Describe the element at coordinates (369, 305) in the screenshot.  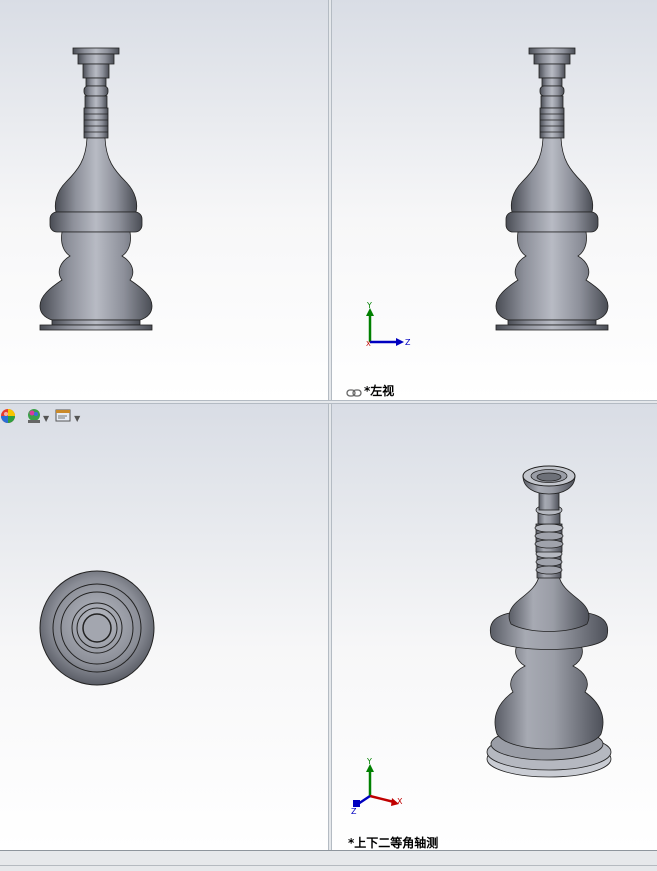
I see `triad-y-label: Y` at that location.